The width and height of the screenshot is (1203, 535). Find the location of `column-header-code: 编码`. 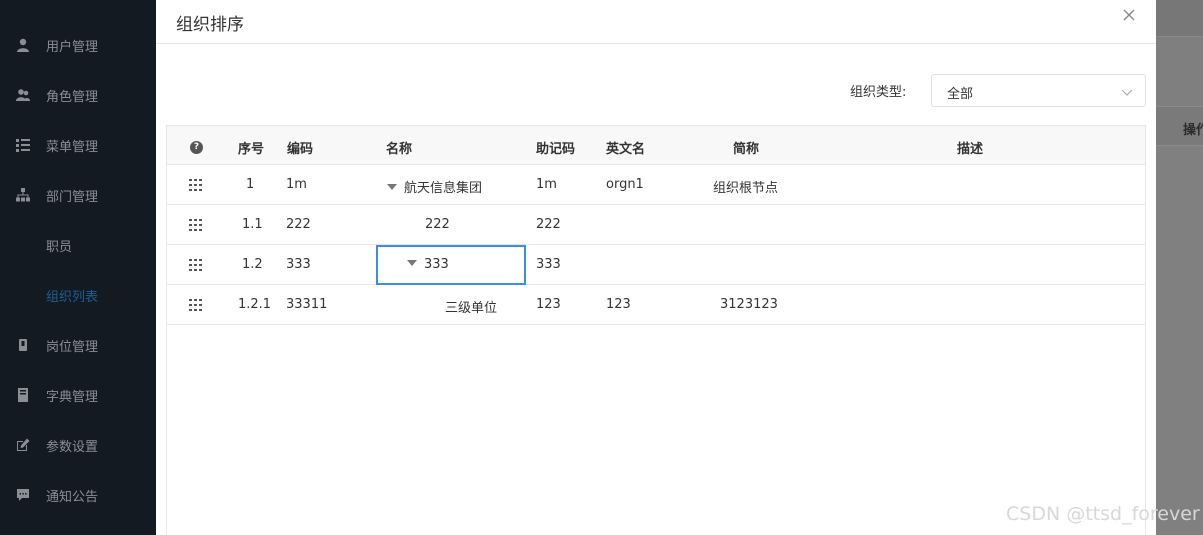

column-header-code: 编码 is located at coordinates (300, 149).